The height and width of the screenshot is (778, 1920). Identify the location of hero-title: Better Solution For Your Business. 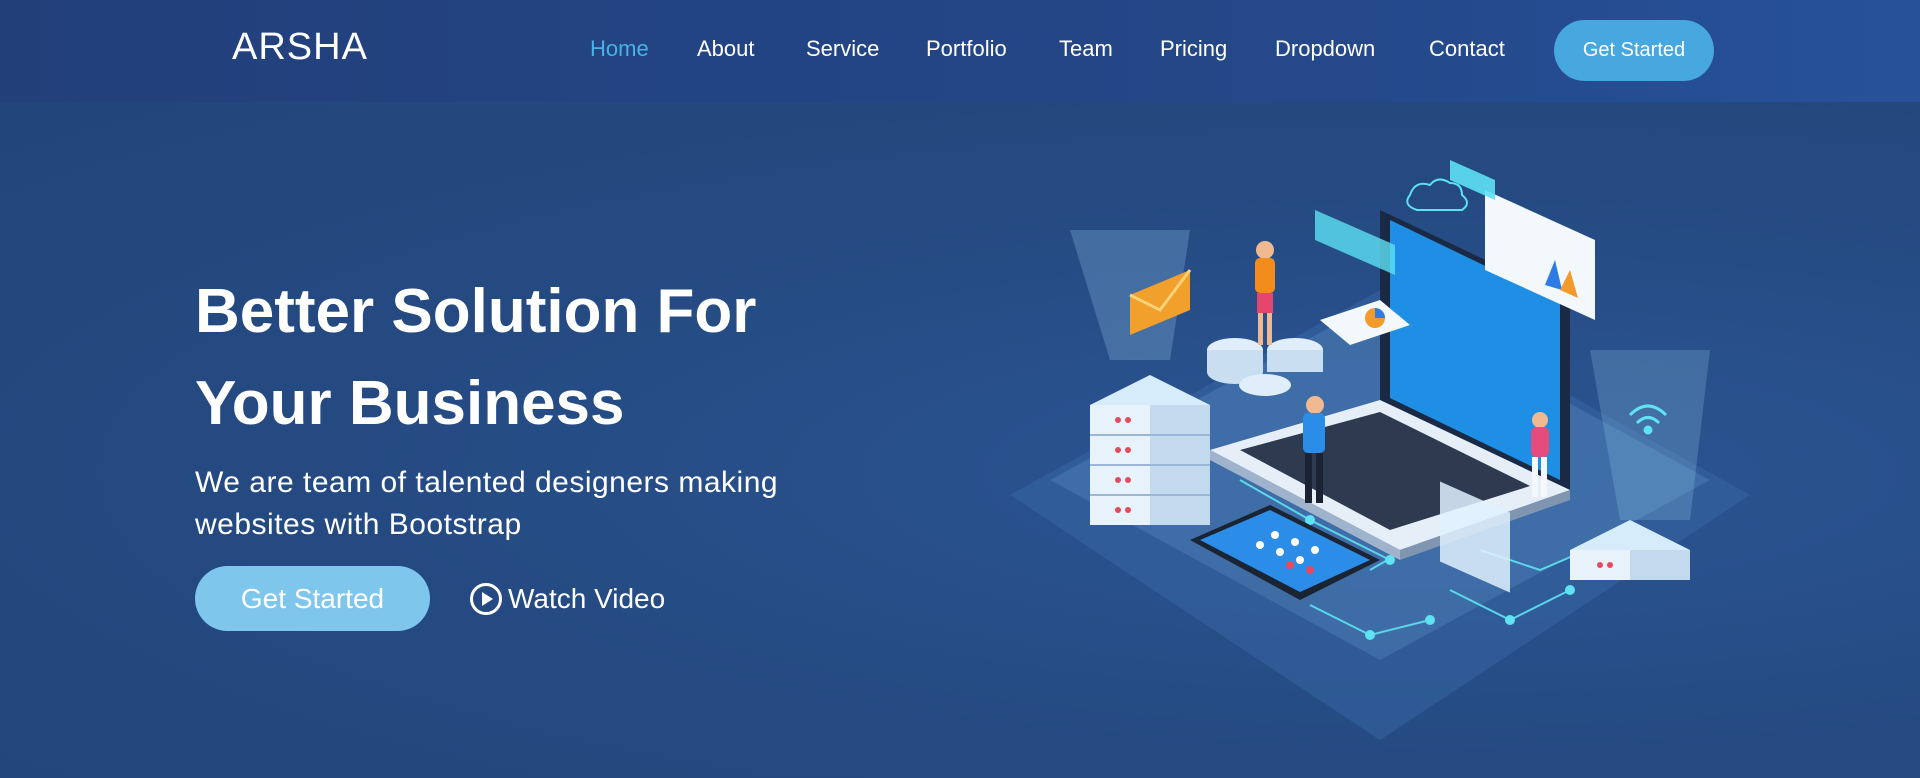
(545, 358).